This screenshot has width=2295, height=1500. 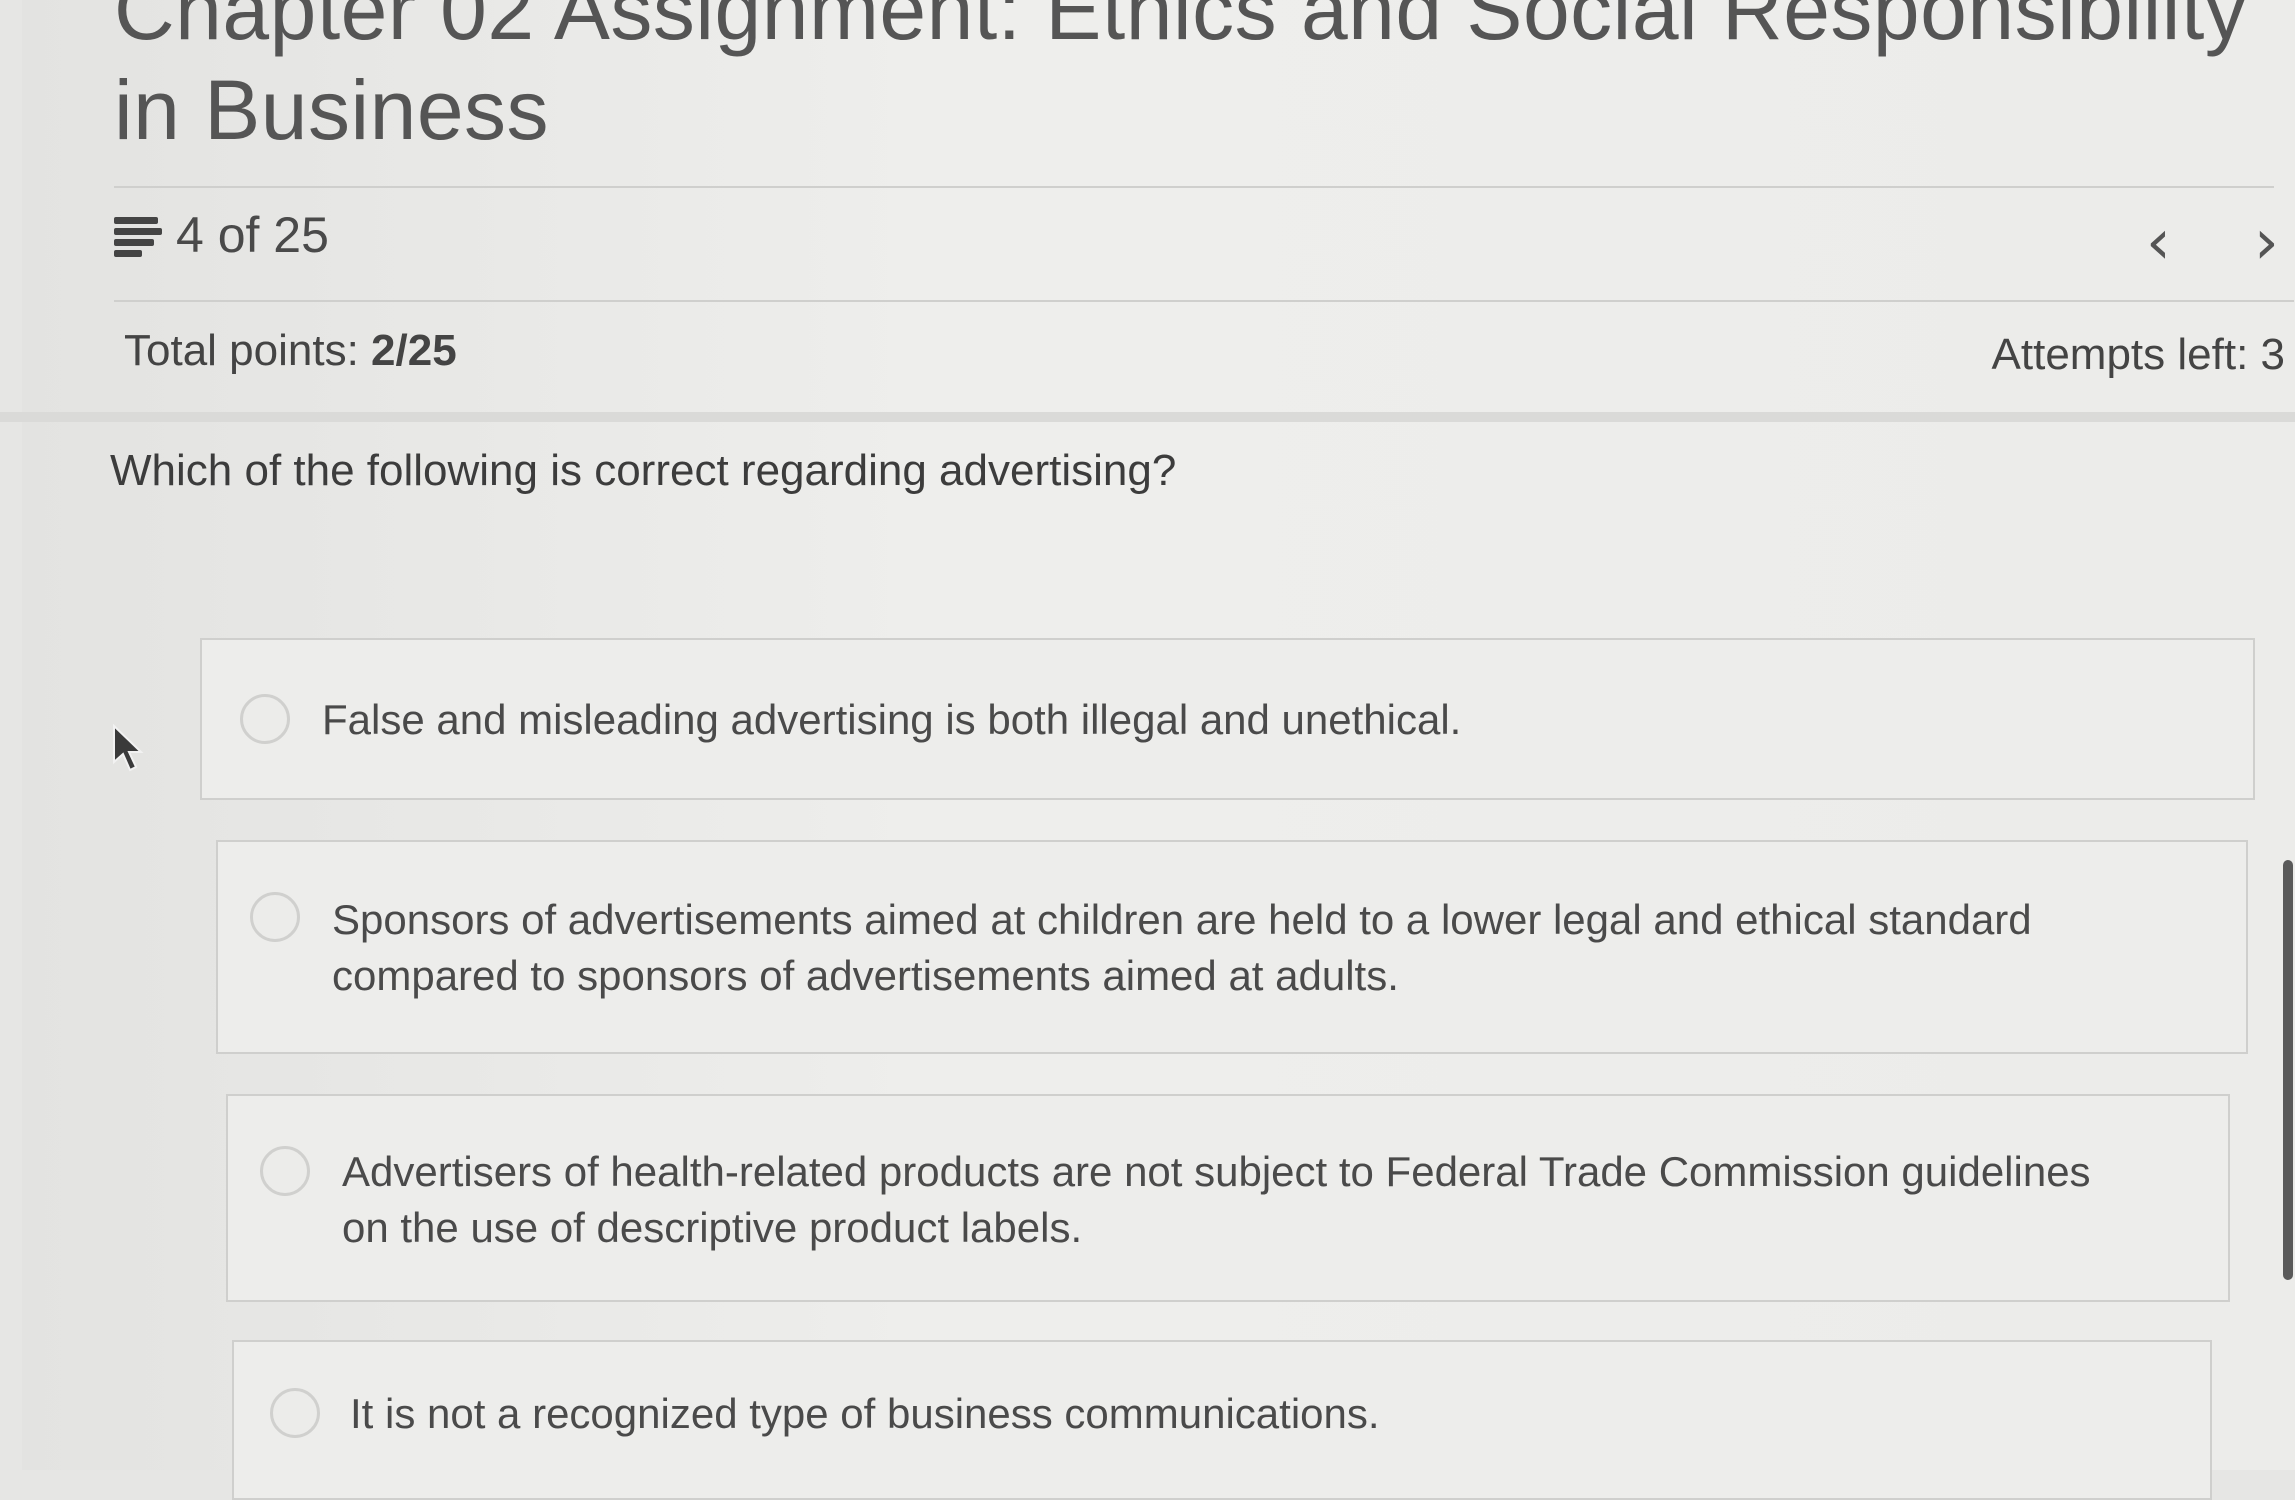 What do you see at coordinates (414, 350) in the screenshot?
I see `total-points-value: 2/25` at bounding box center [414, 350].